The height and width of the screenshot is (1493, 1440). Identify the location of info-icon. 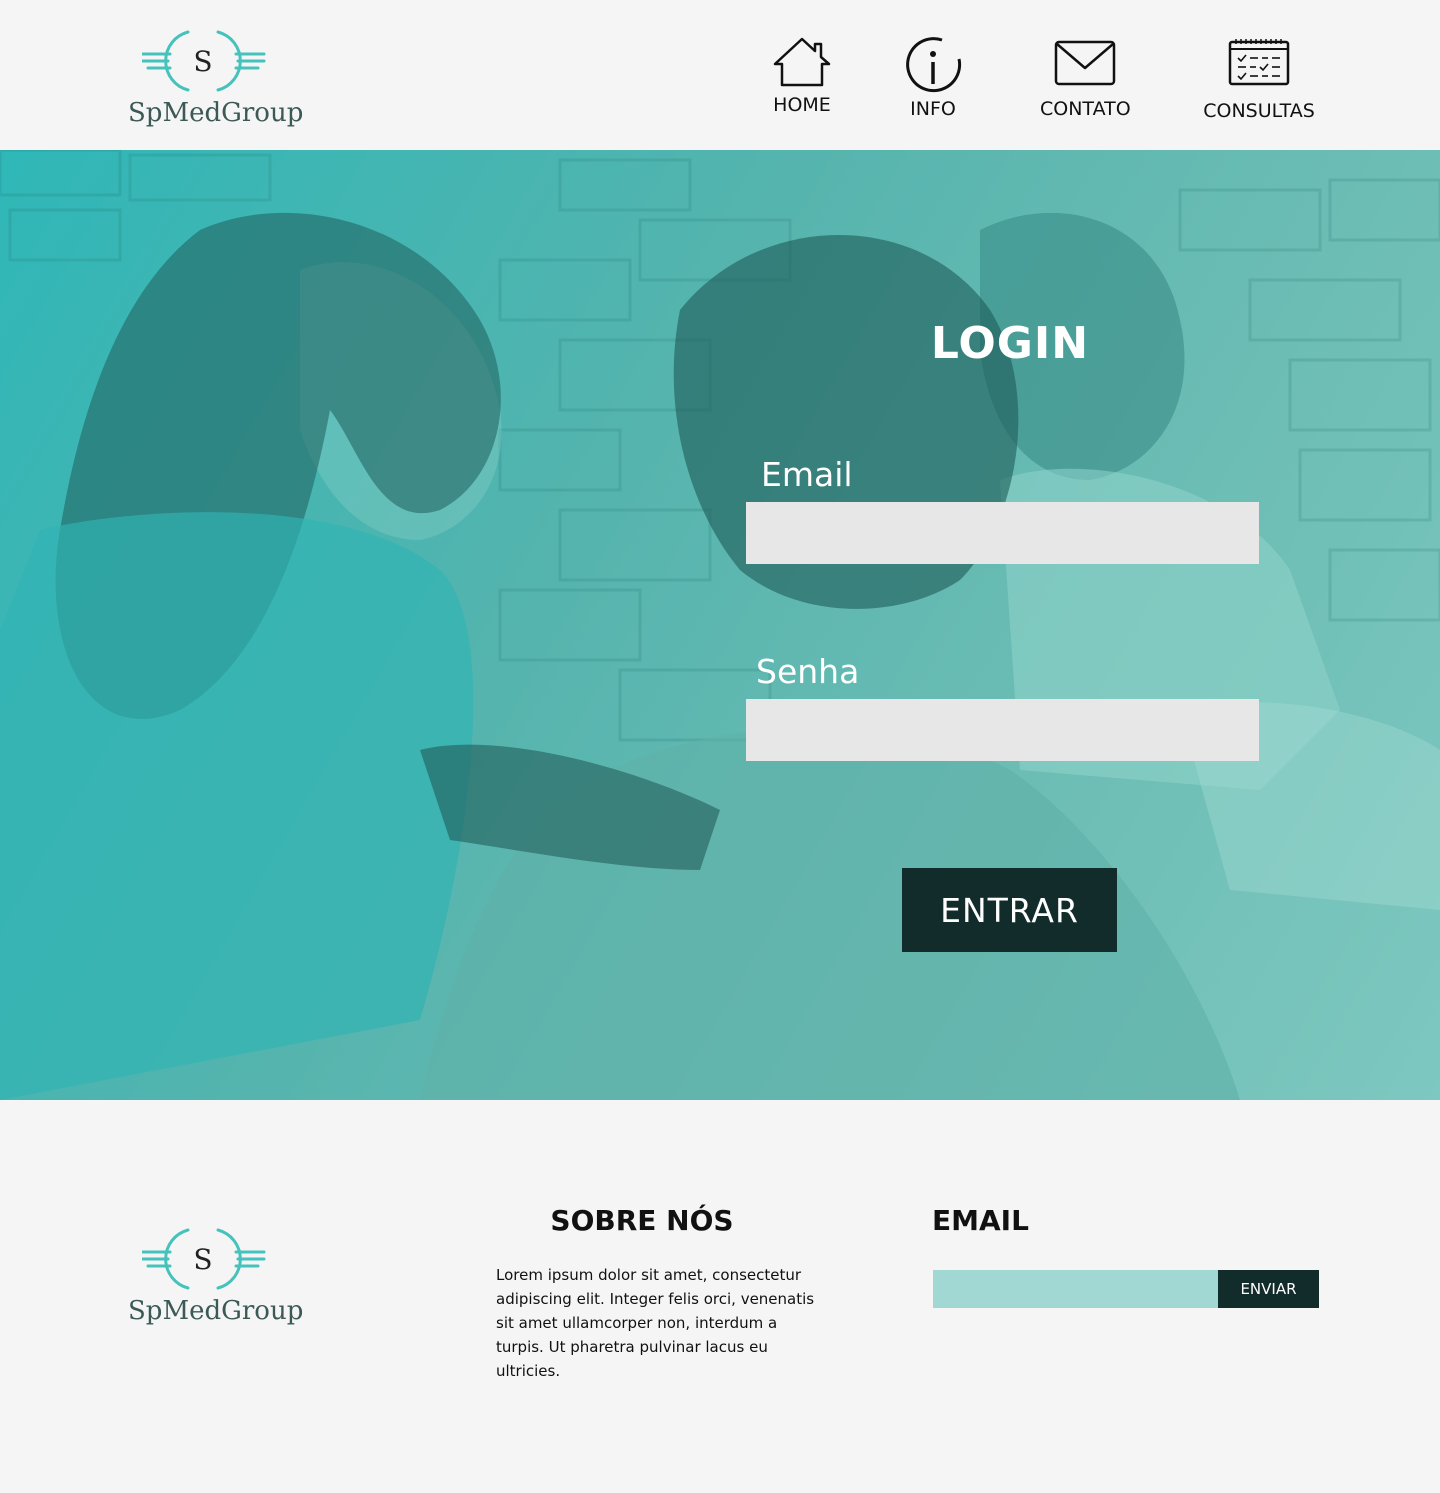
(934, 65).